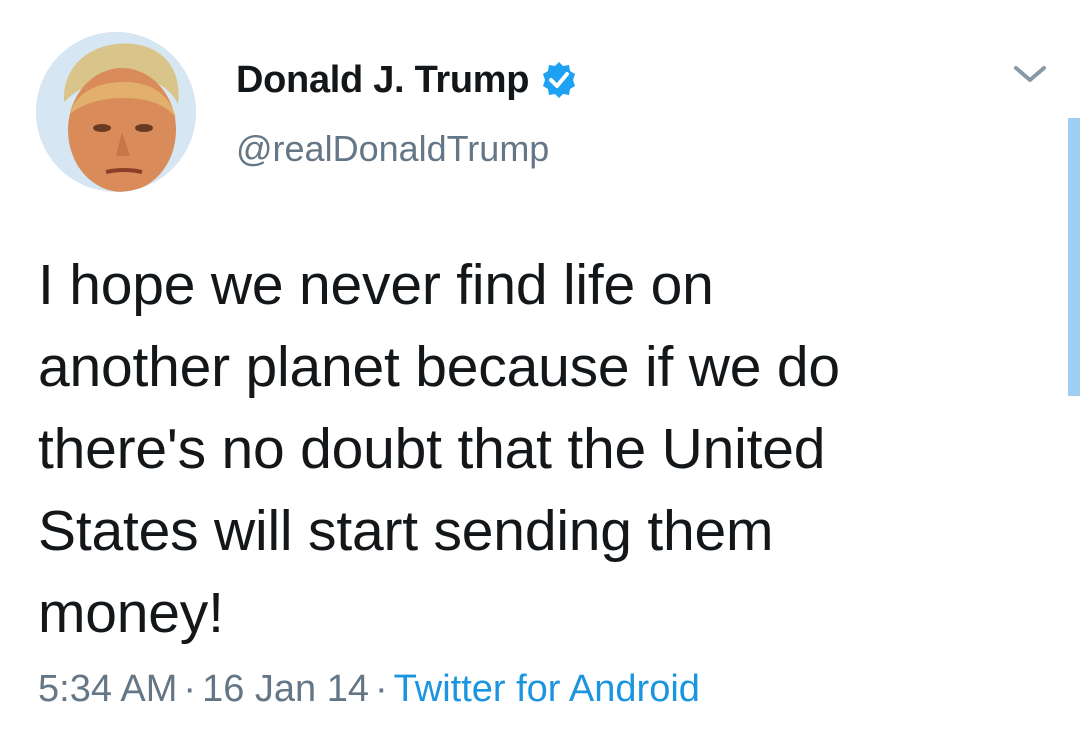 The height and width of the screenshot is (732, 1080). Describe the element at coordinates (285, 689) in the screenshot. I see `tweet-date: 16 Jan 14` at that location.